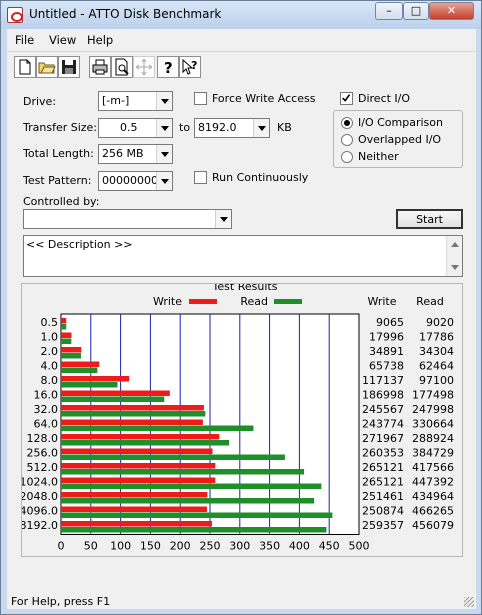 The height and width of the screenshot is (615, 482). Describe the element at coordinates (144, 67) in the screenshot. I see `move-icon` at that location.